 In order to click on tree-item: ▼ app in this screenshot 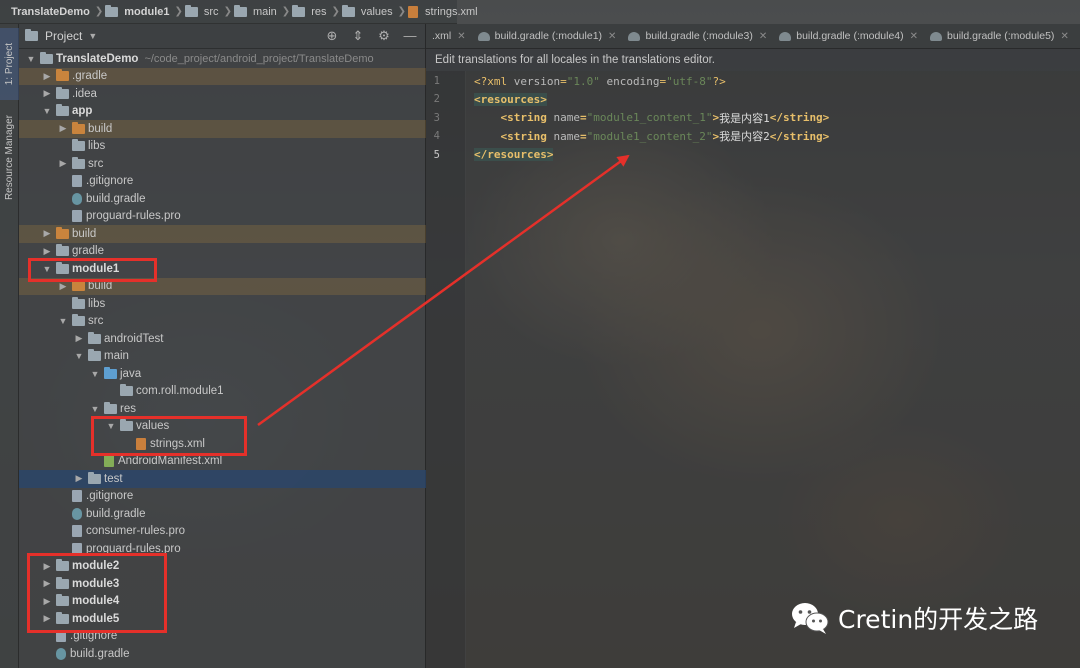, I will do `click(222, 112)`.